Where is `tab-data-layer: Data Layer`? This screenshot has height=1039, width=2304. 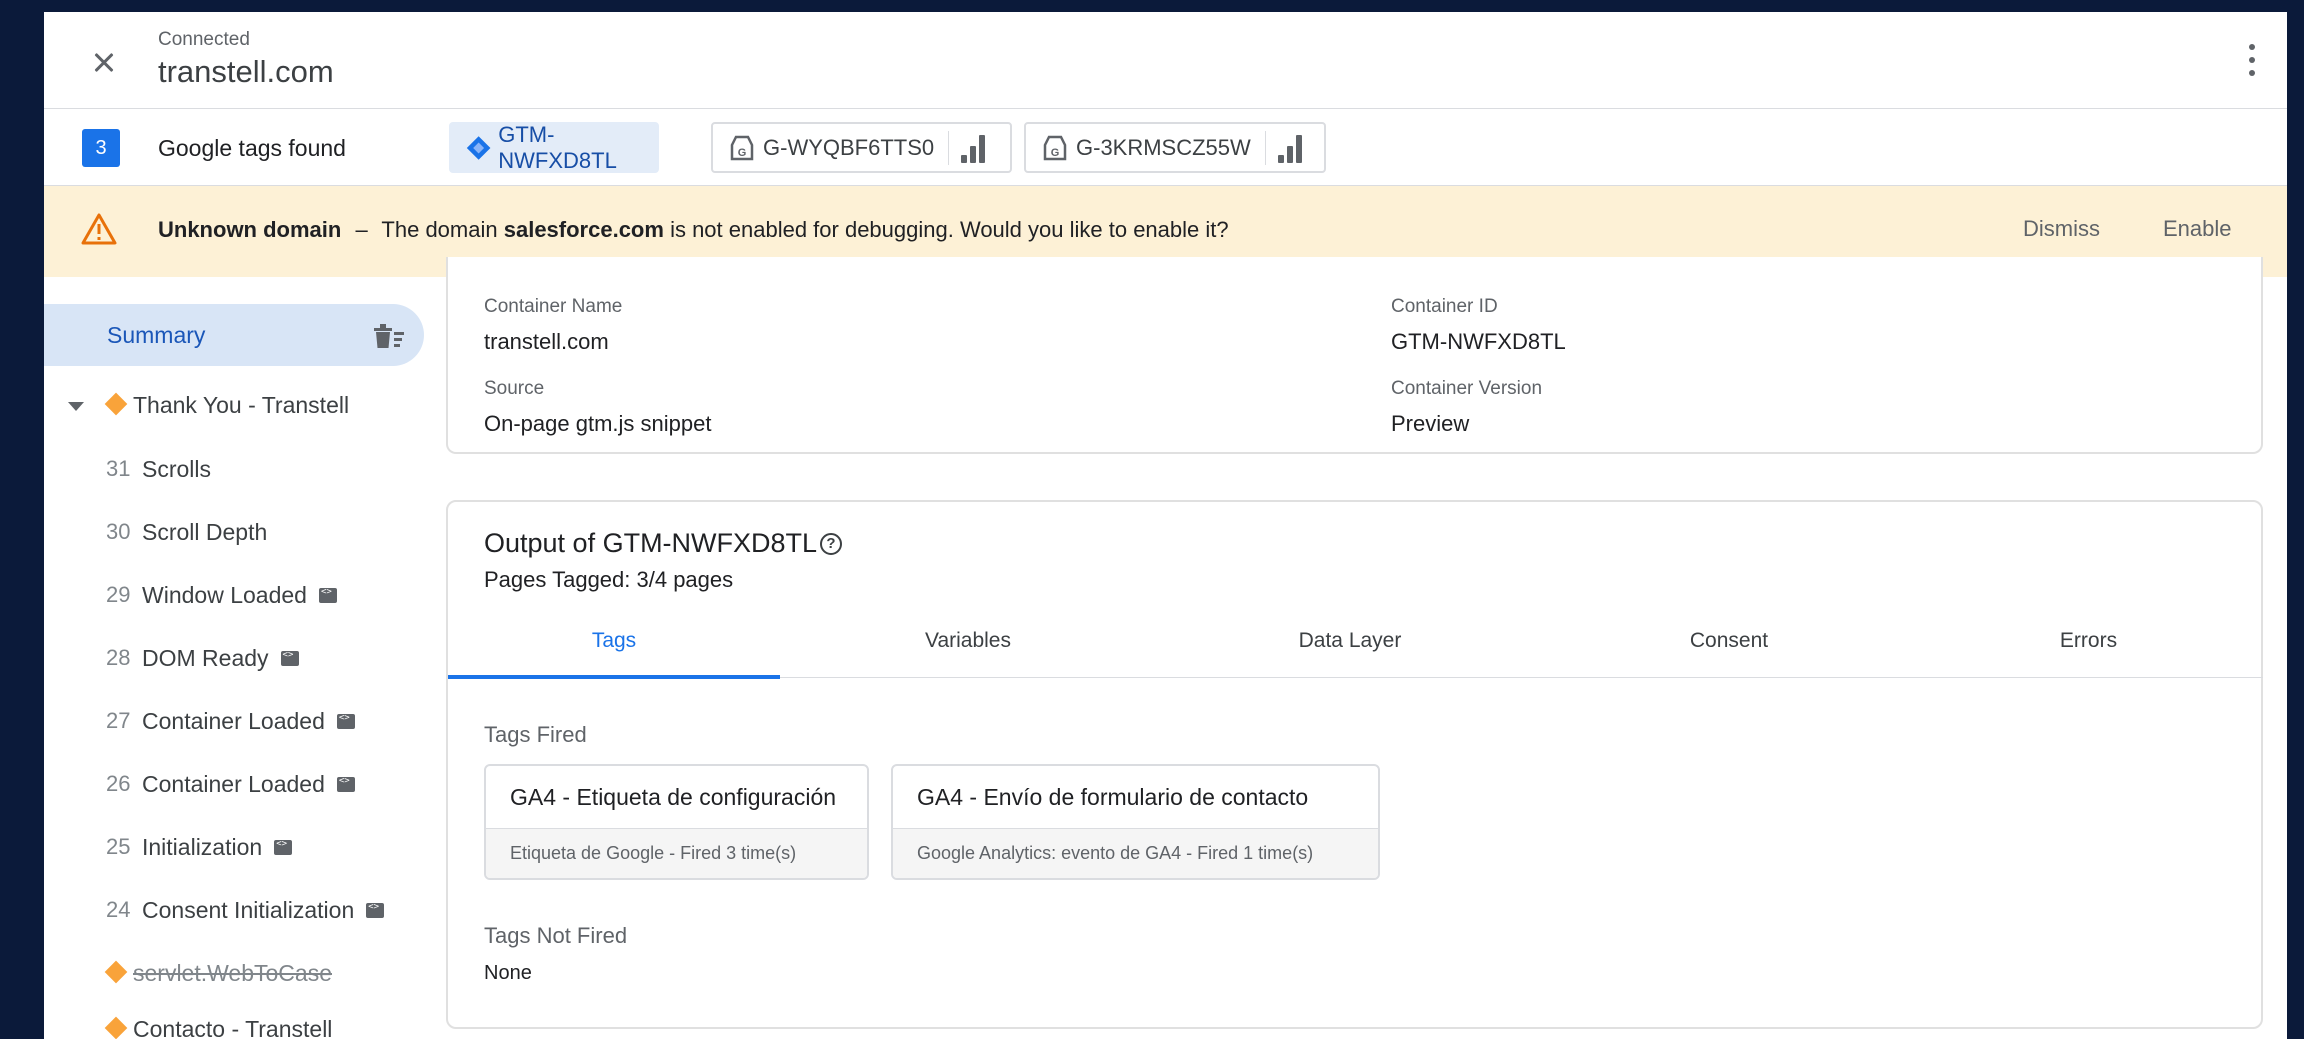 tab-data-layer: Data Layer is located at coordinates (1350, 648).